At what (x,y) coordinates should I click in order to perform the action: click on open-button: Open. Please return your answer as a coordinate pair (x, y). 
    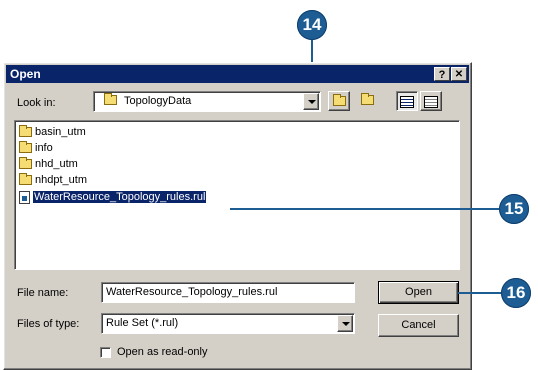
    Looking at the image, I should click on (418, 292).